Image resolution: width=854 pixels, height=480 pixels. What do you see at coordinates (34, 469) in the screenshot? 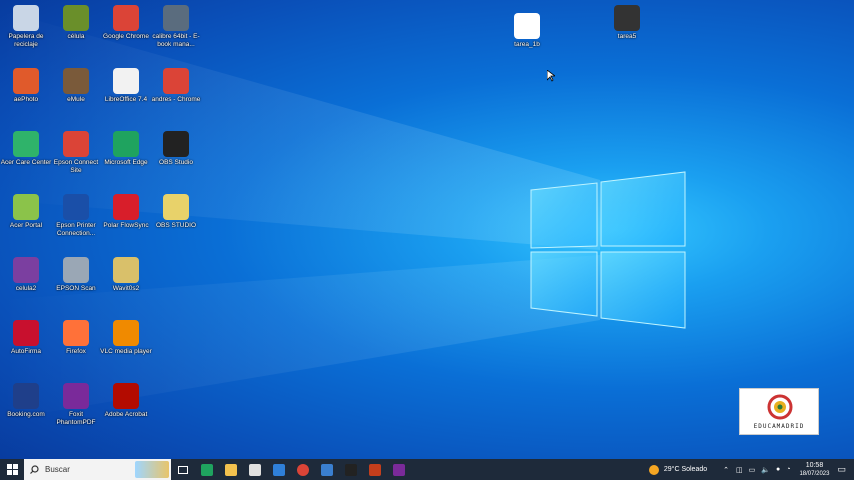
I see `search-icon` at bounding box center [34, 469].